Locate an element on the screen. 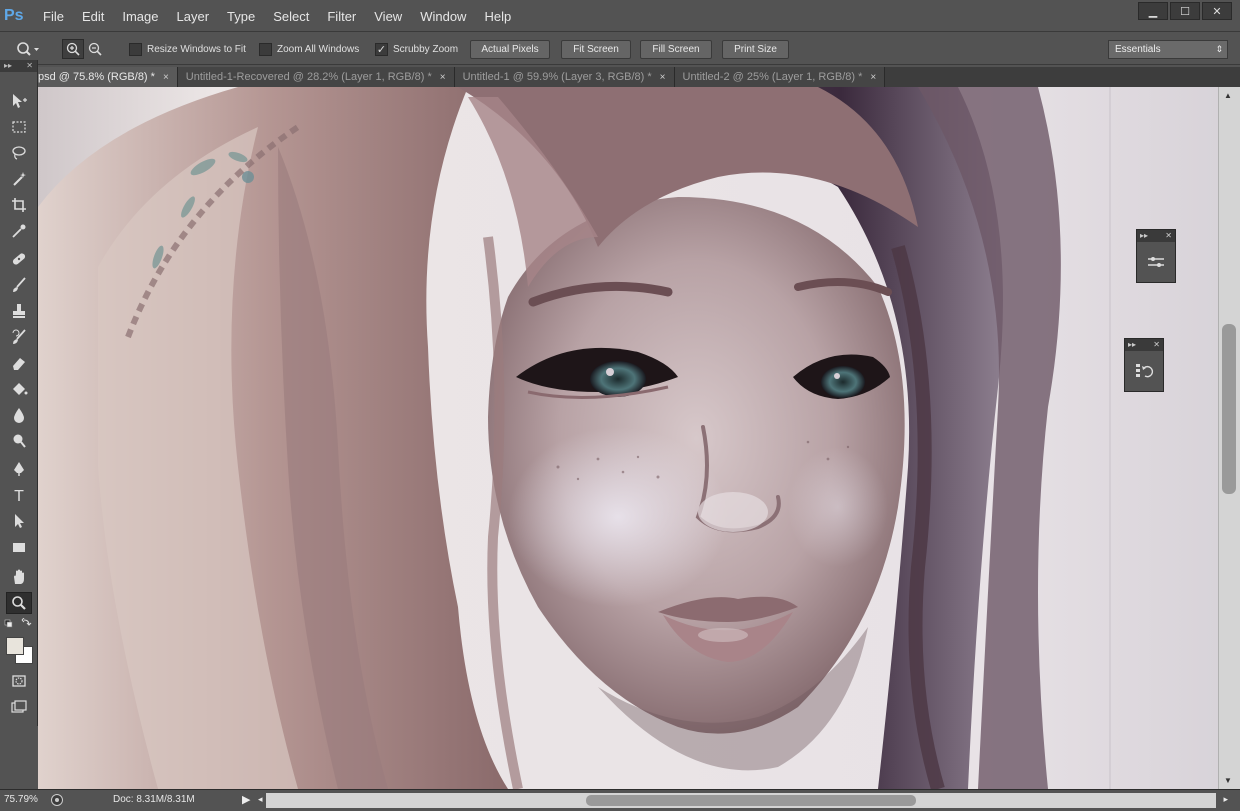 This screenshot has height=811, width=1240. bandage-icon is located at coordinates (19, 259).